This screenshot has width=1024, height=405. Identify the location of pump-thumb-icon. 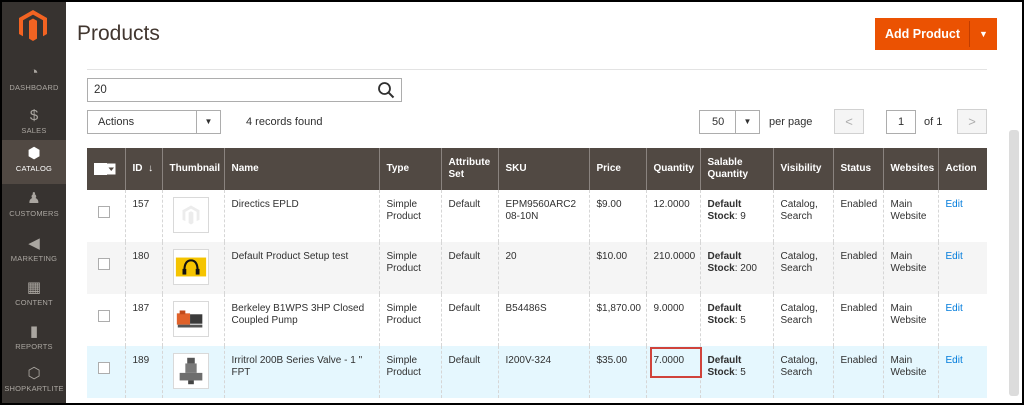
(190, 319).